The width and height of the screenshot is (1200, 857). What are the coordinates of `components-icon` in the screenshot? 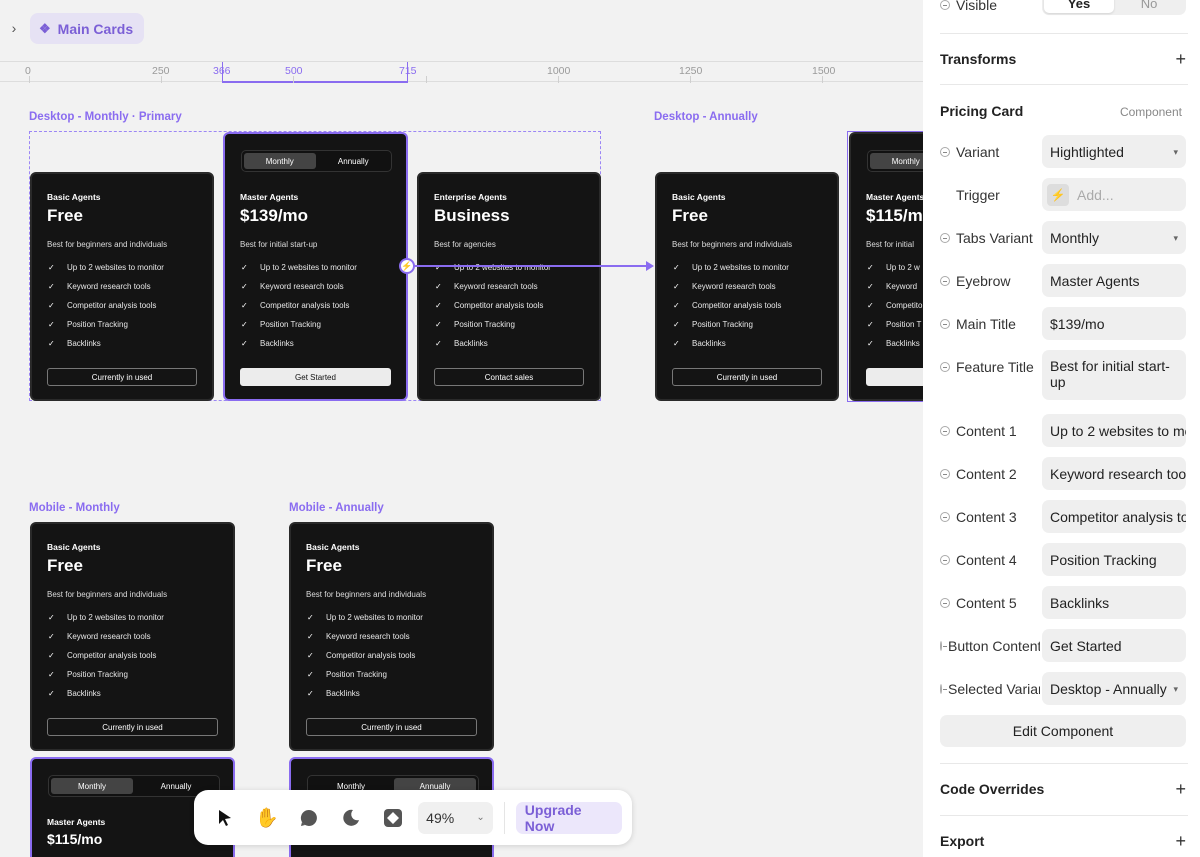 It's located at (393, 818).